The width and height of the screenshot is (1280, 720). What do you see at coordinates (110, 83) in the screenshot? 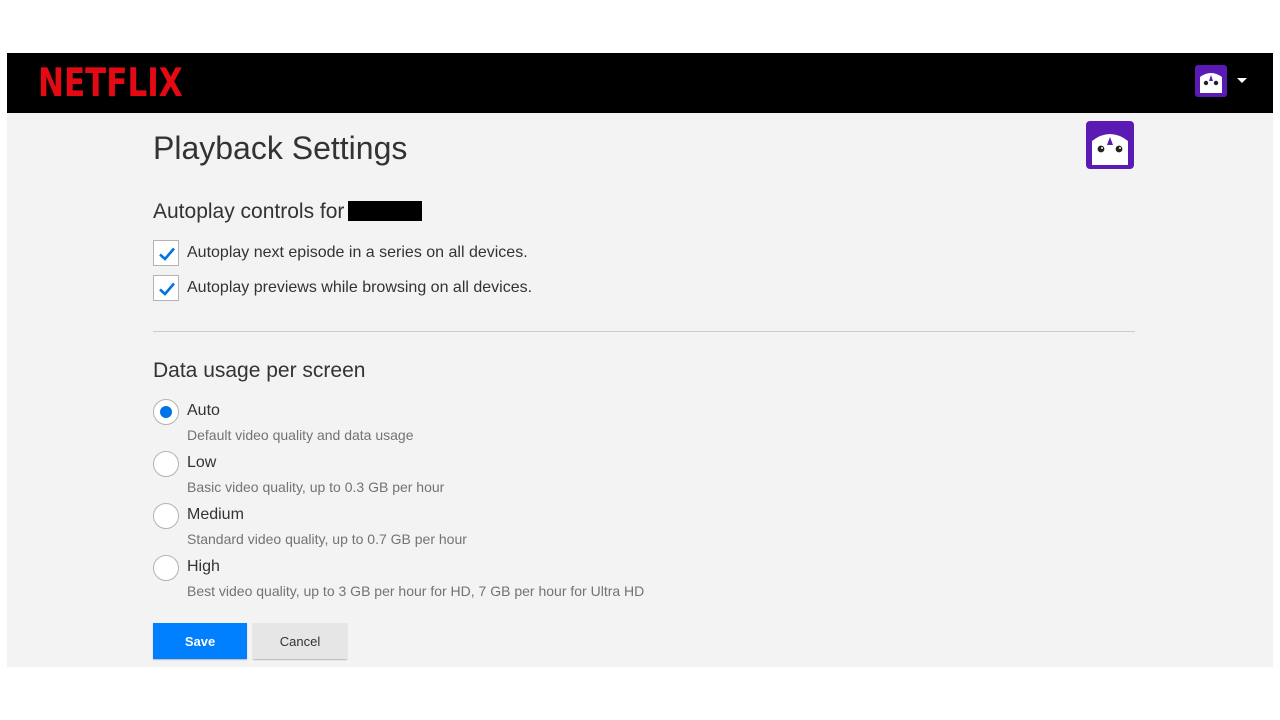
I see `netflix-logo: NETFLIX` at bounding box center [110, 83].